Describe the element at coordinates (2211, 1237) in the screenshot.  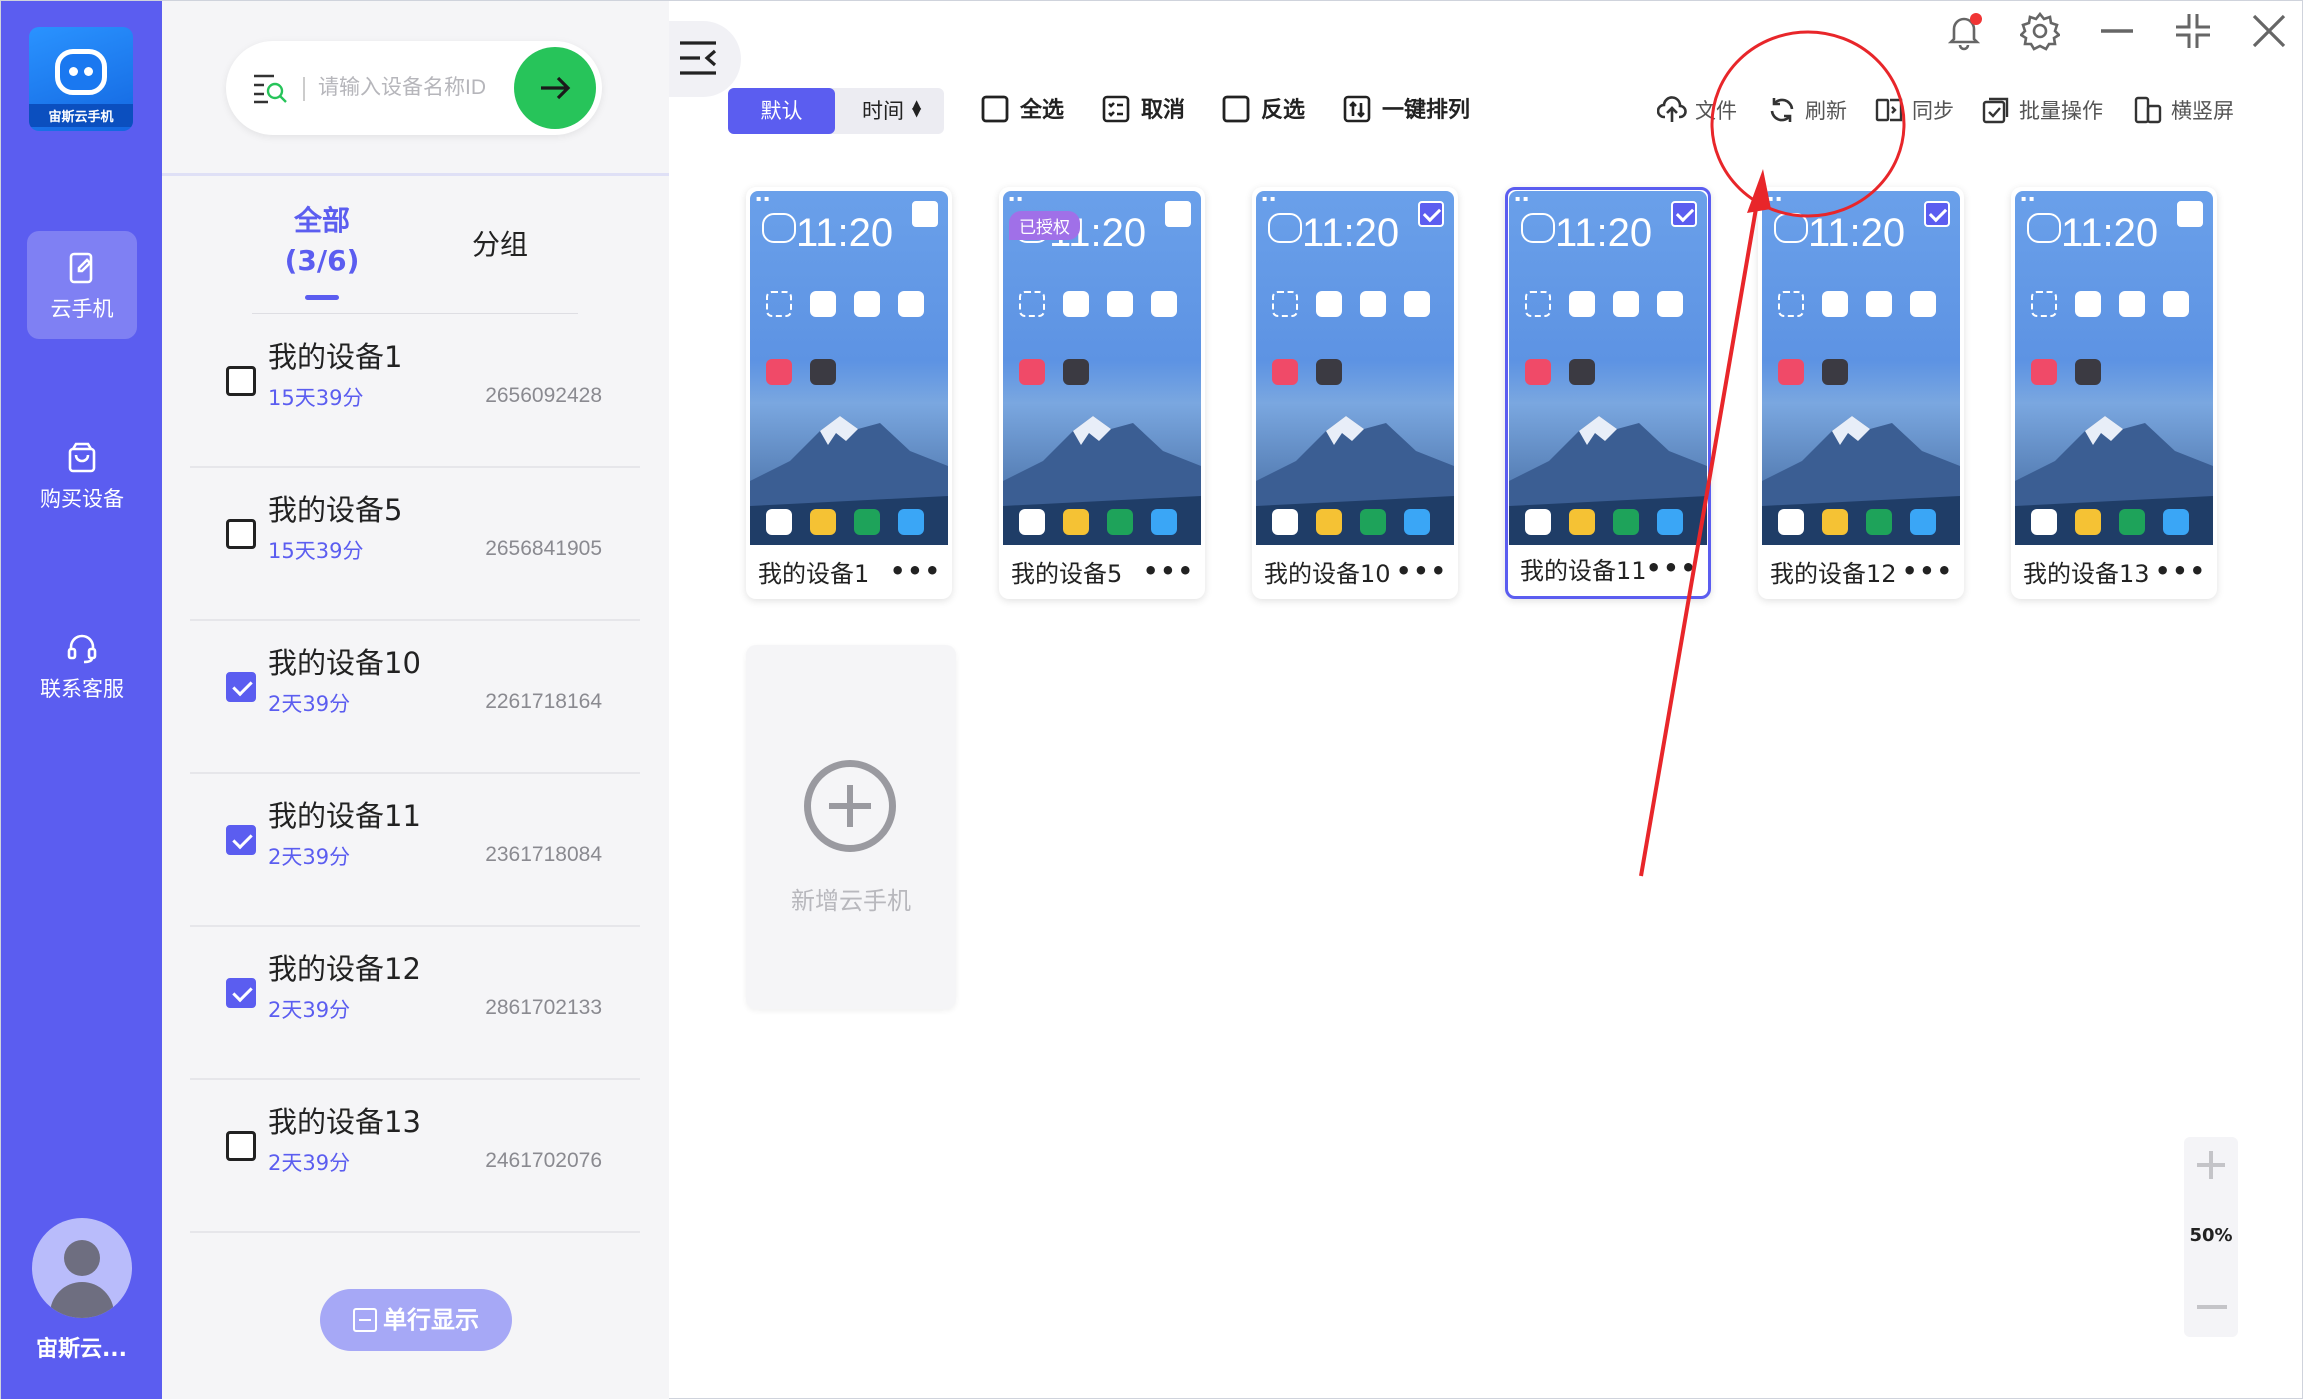
I see `zoom-control: 50%` at that location.